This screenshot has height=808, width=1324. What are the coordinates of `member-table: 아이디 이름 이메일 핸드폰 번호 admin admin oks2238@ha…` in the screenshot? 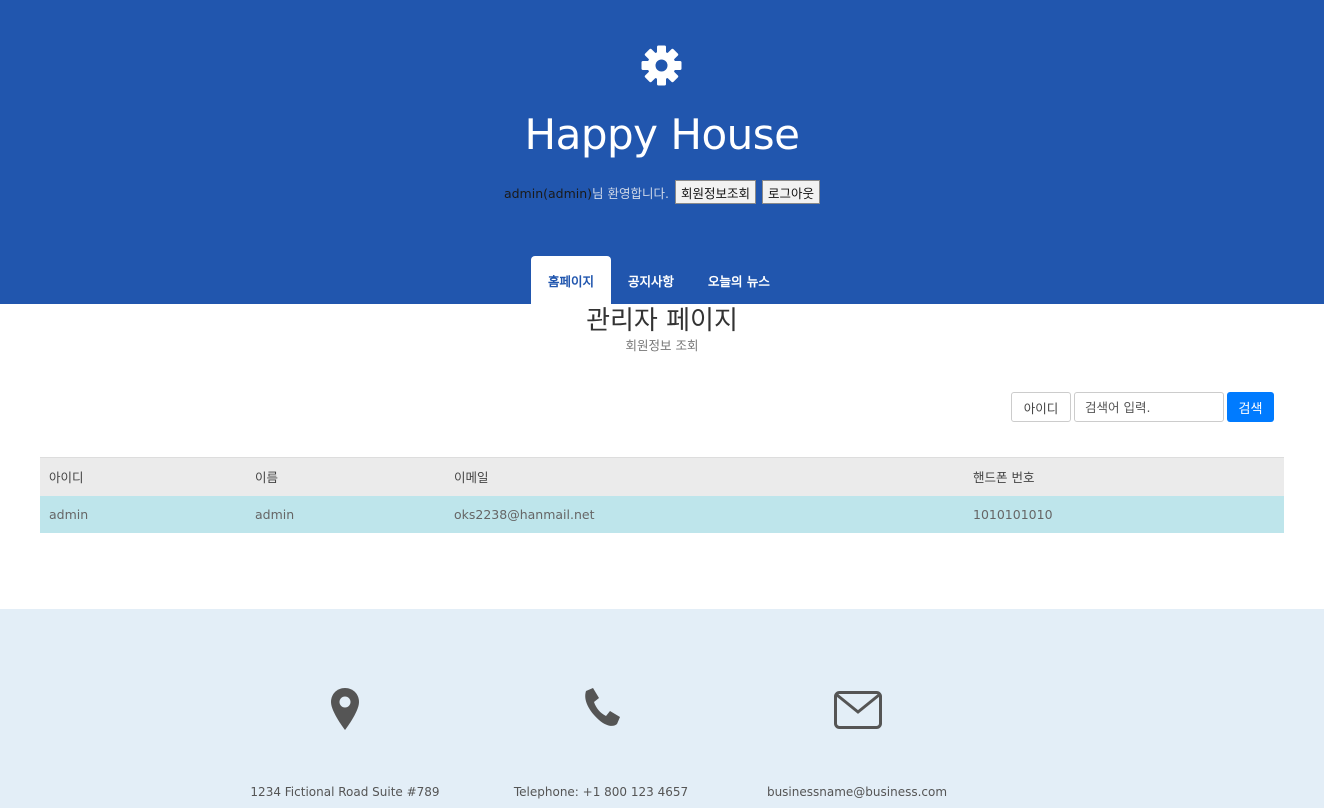 It's located at (662, 495).